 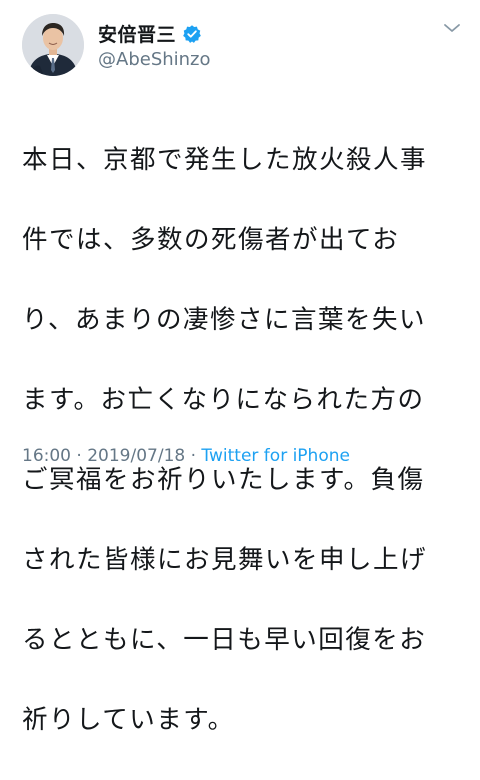 I want to click on account-handle: @AbeShinzo, so click(x=154, y=59).